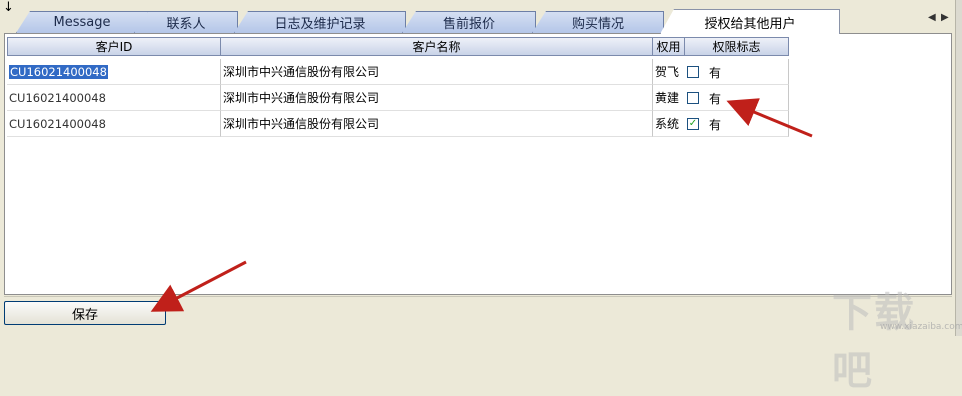 Image resolution: width=962 pixels, height=396 pixels. I want to click on tab-message: Message, so click(82, 22).